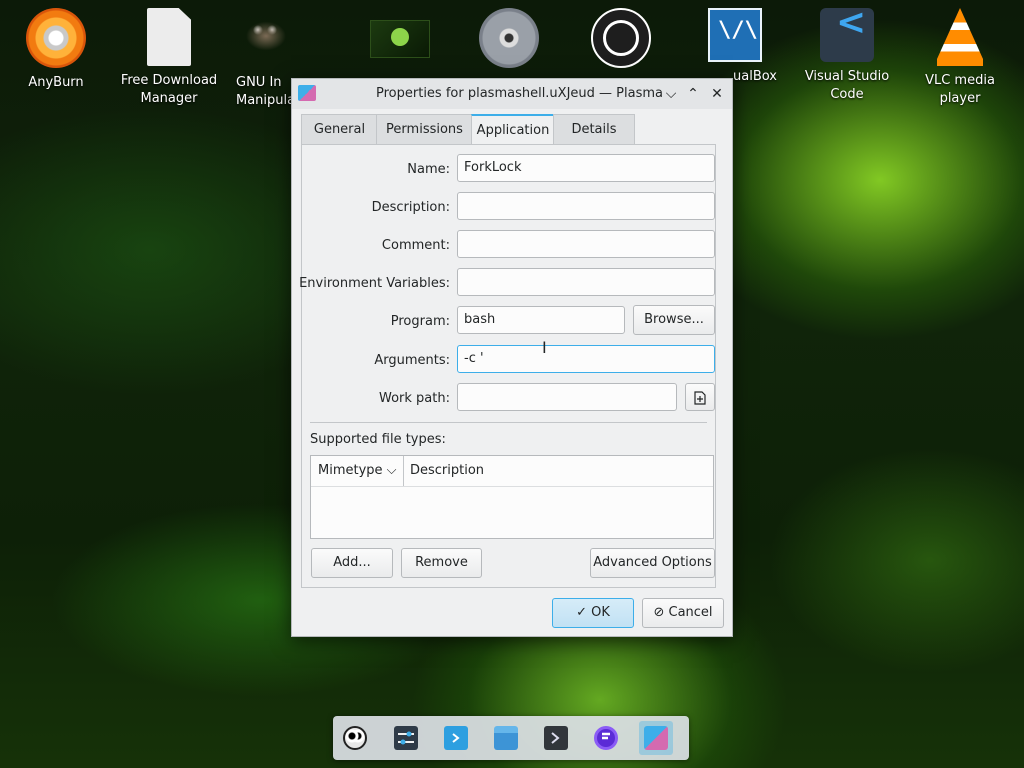  Describe the element at coordinates (509, 38) in the screenshot. I see `cd-disc-icon` at that location.